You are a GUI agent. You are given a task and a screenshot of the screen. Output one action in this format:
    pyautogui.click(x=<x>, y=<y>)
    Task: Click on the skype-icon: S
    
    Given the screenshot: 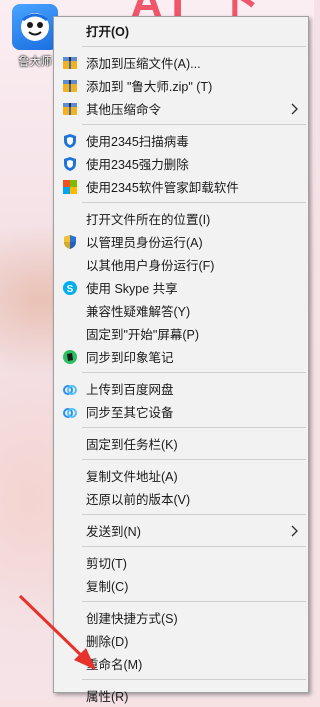 What is the action you would take?
    pyautogui.click(x=70, y=288)
    